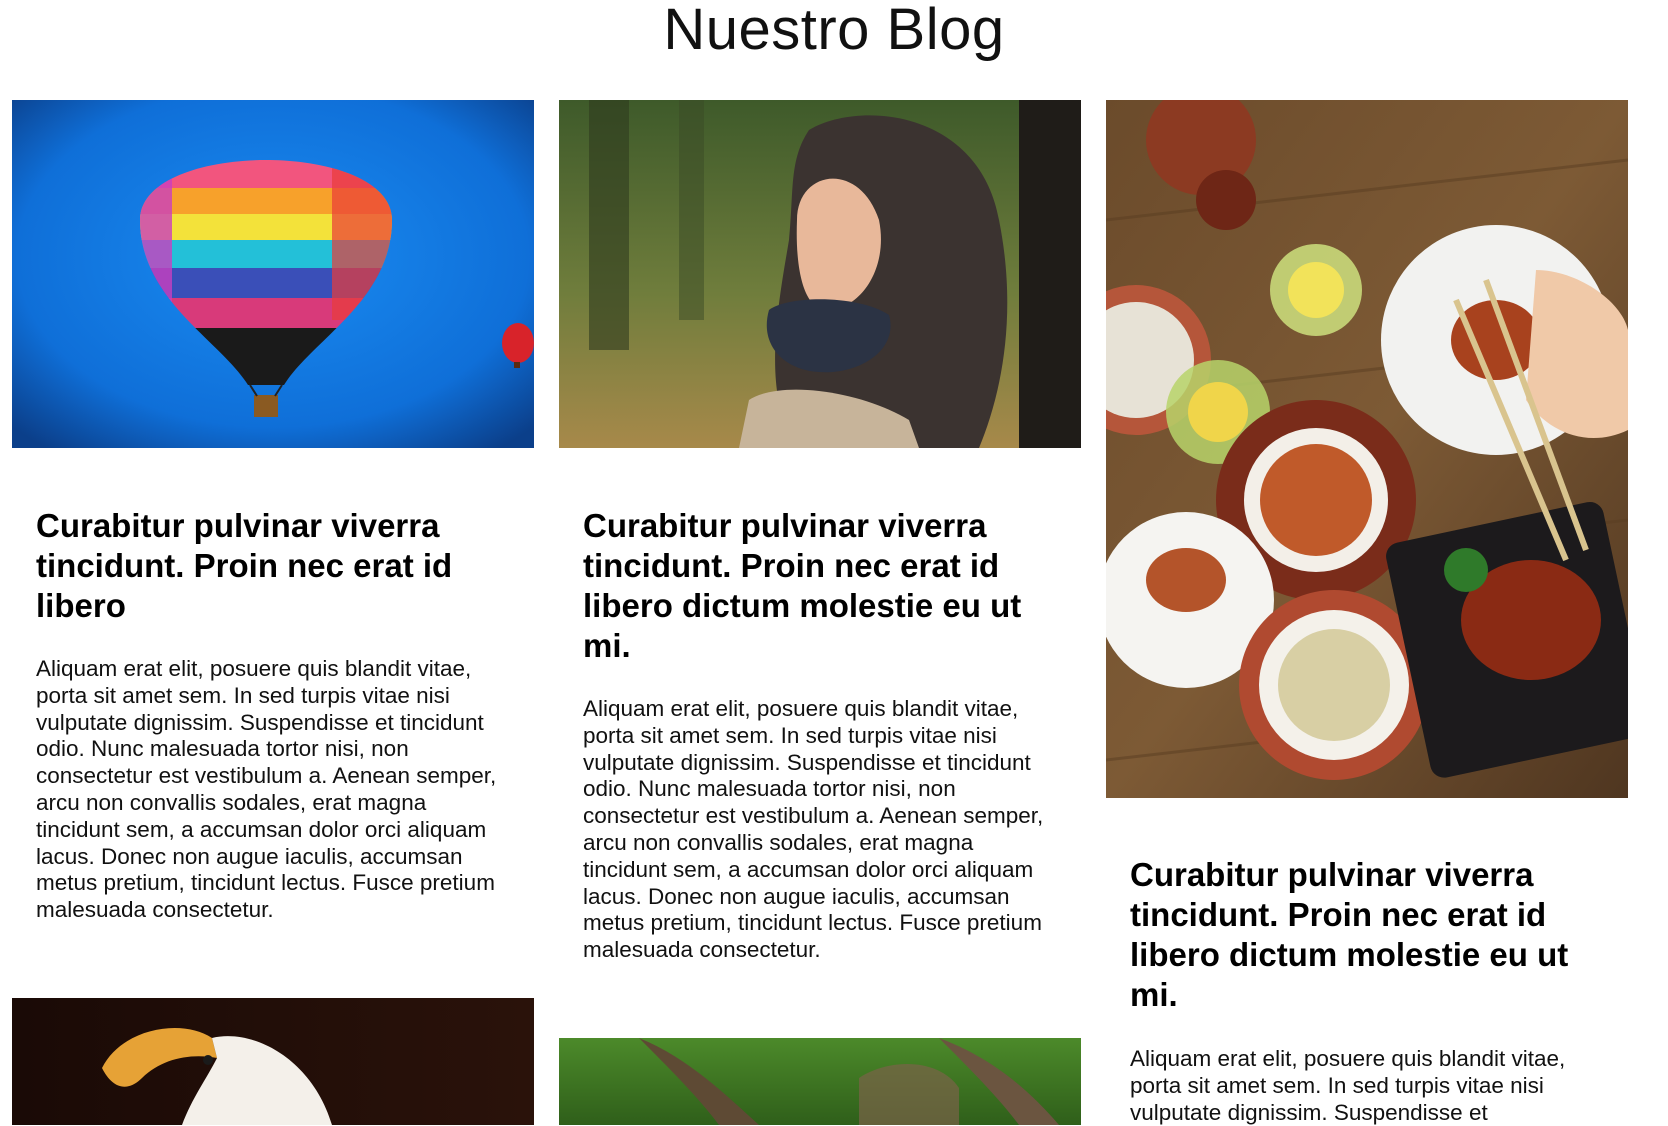 Image resolution: width=1668 pixels, height=1126 pixels. Describe the element at coordinates (820, 1081) in the screenshot. I see `owl-image` at that location.